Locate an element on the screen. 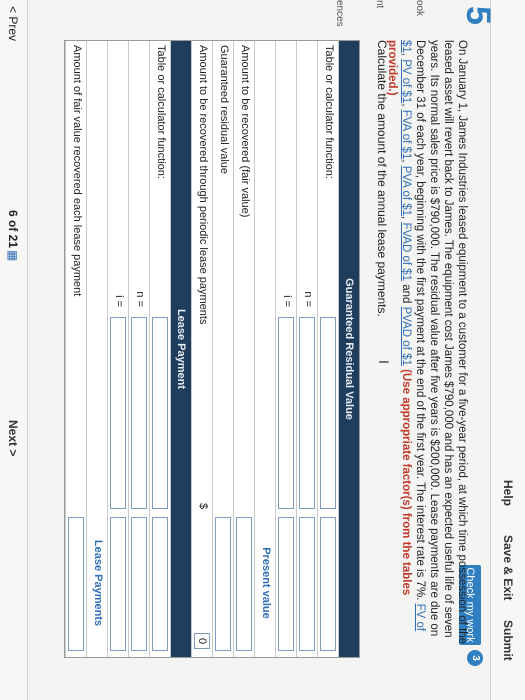  grid-icon: ▦ is located at coordinates (13, 255).